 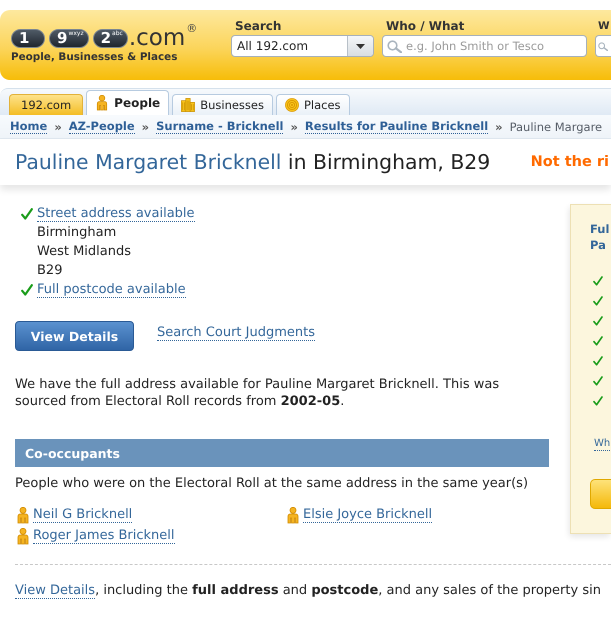 I want to click on address-status-link: Street address available, so click(x=116, y=214).